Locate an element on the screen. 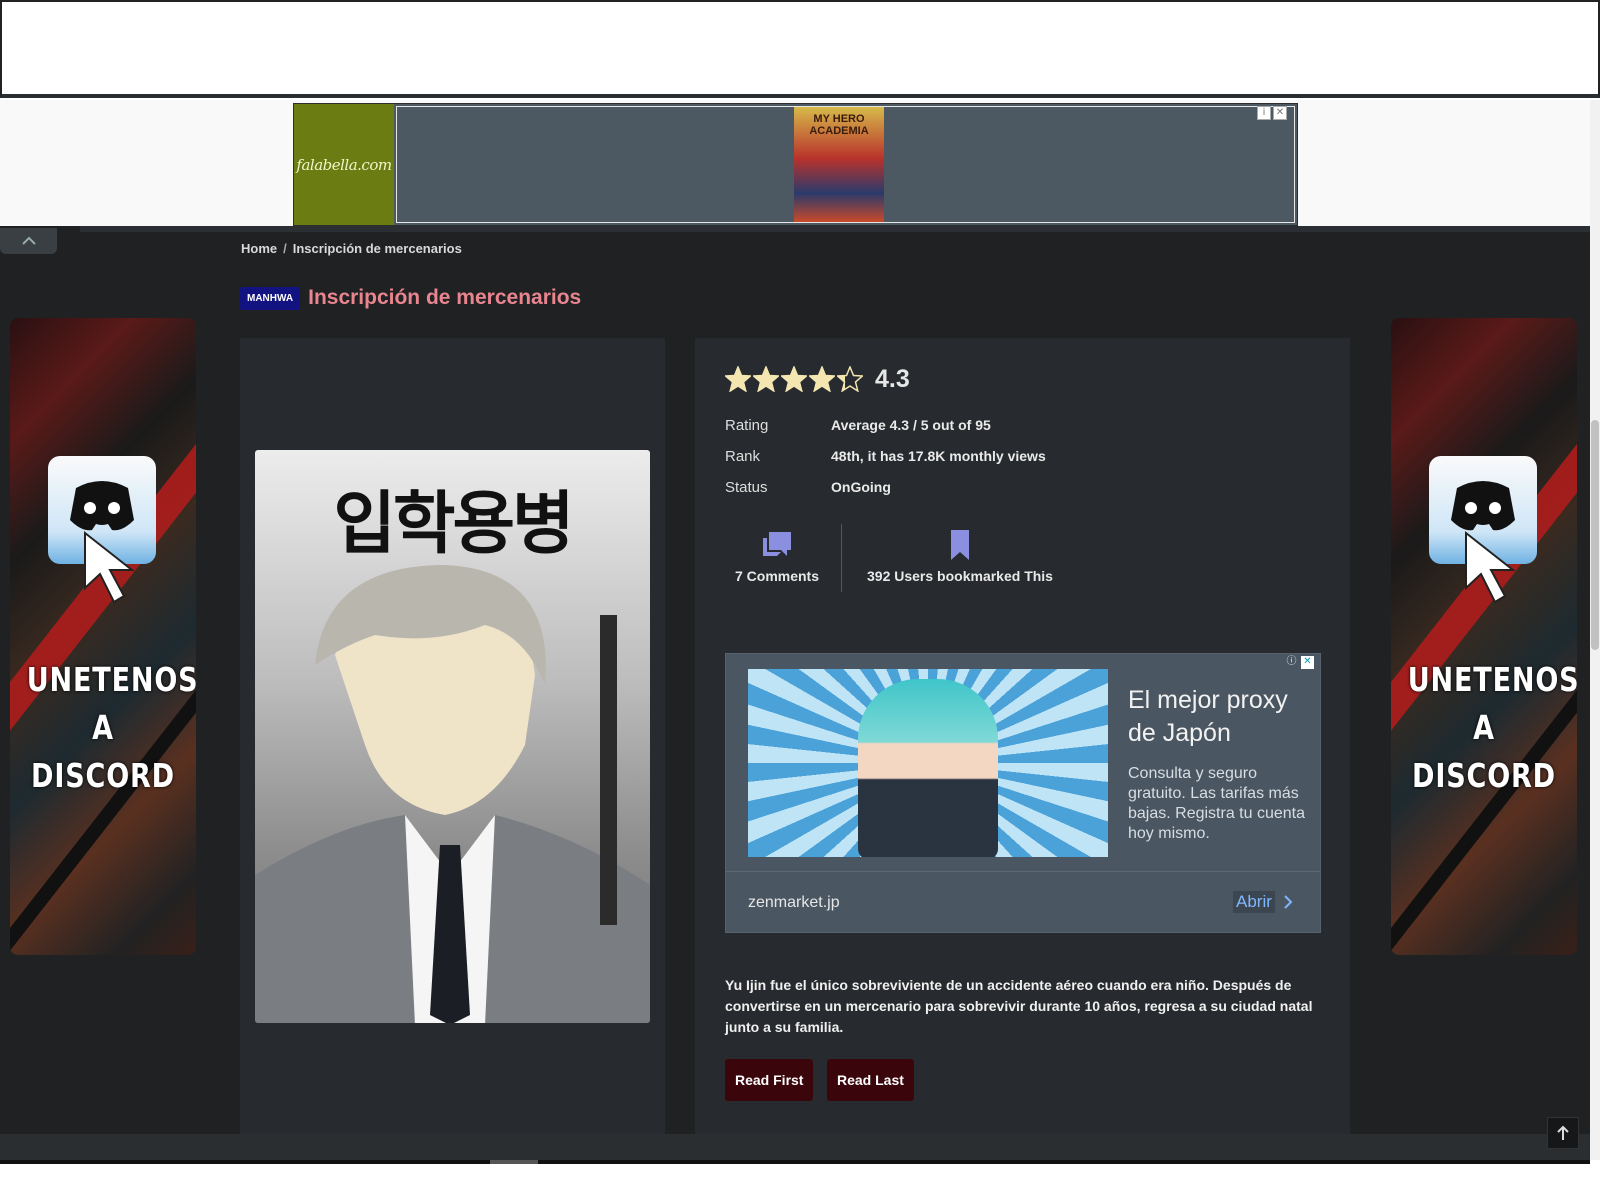 This screenshot has width=1600, height=1200. bookmark-icon is located at coordinates (960, 545).